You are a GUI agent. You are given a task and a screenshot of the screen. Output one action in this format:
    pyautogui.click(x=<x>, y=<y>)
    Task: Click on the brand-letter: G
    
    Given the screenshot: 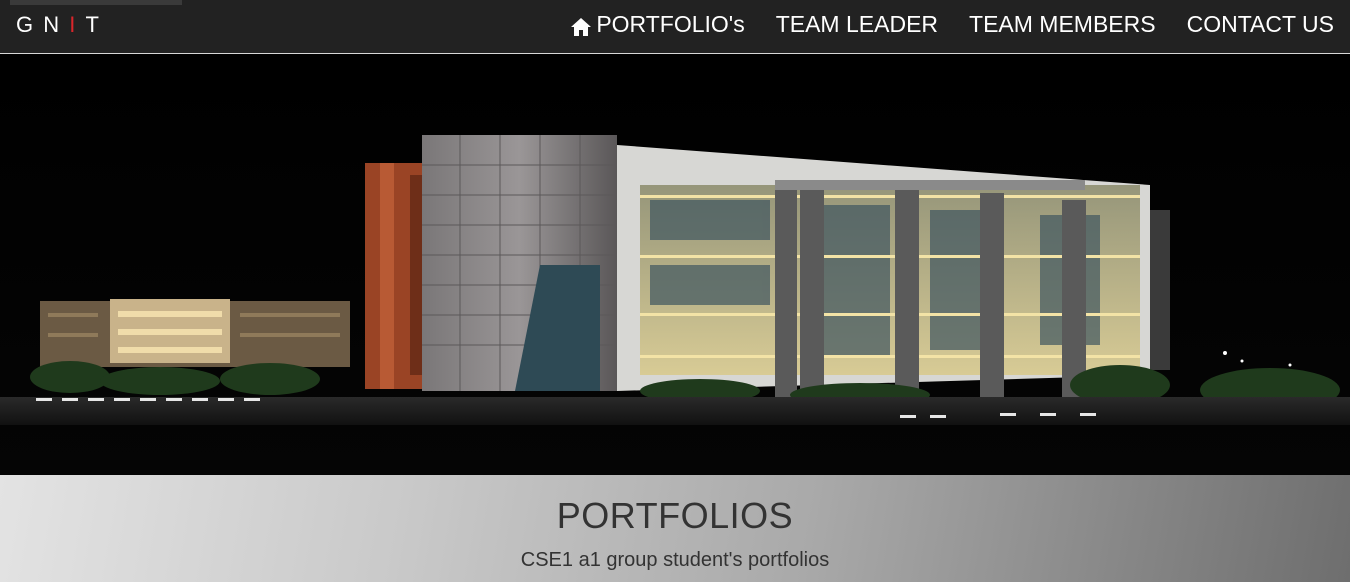 What is the action you would take?
    pyautogui.click(x=26, y=24)
    